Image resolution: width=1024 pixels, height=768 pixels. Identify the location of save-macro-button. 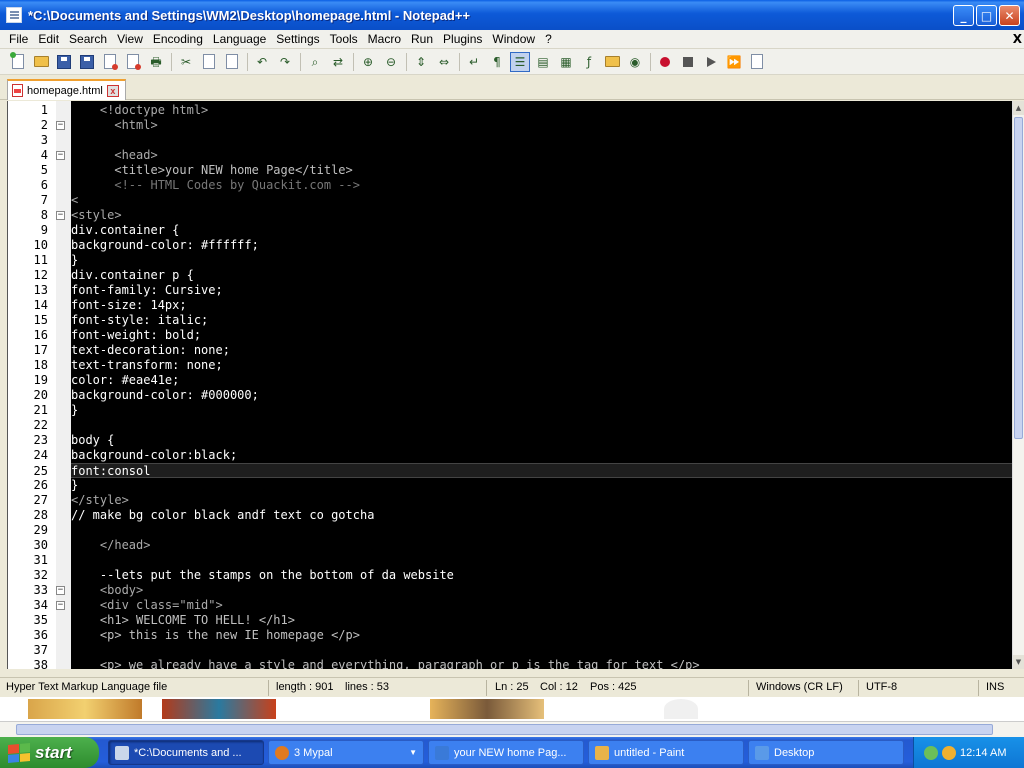
(757, 62).